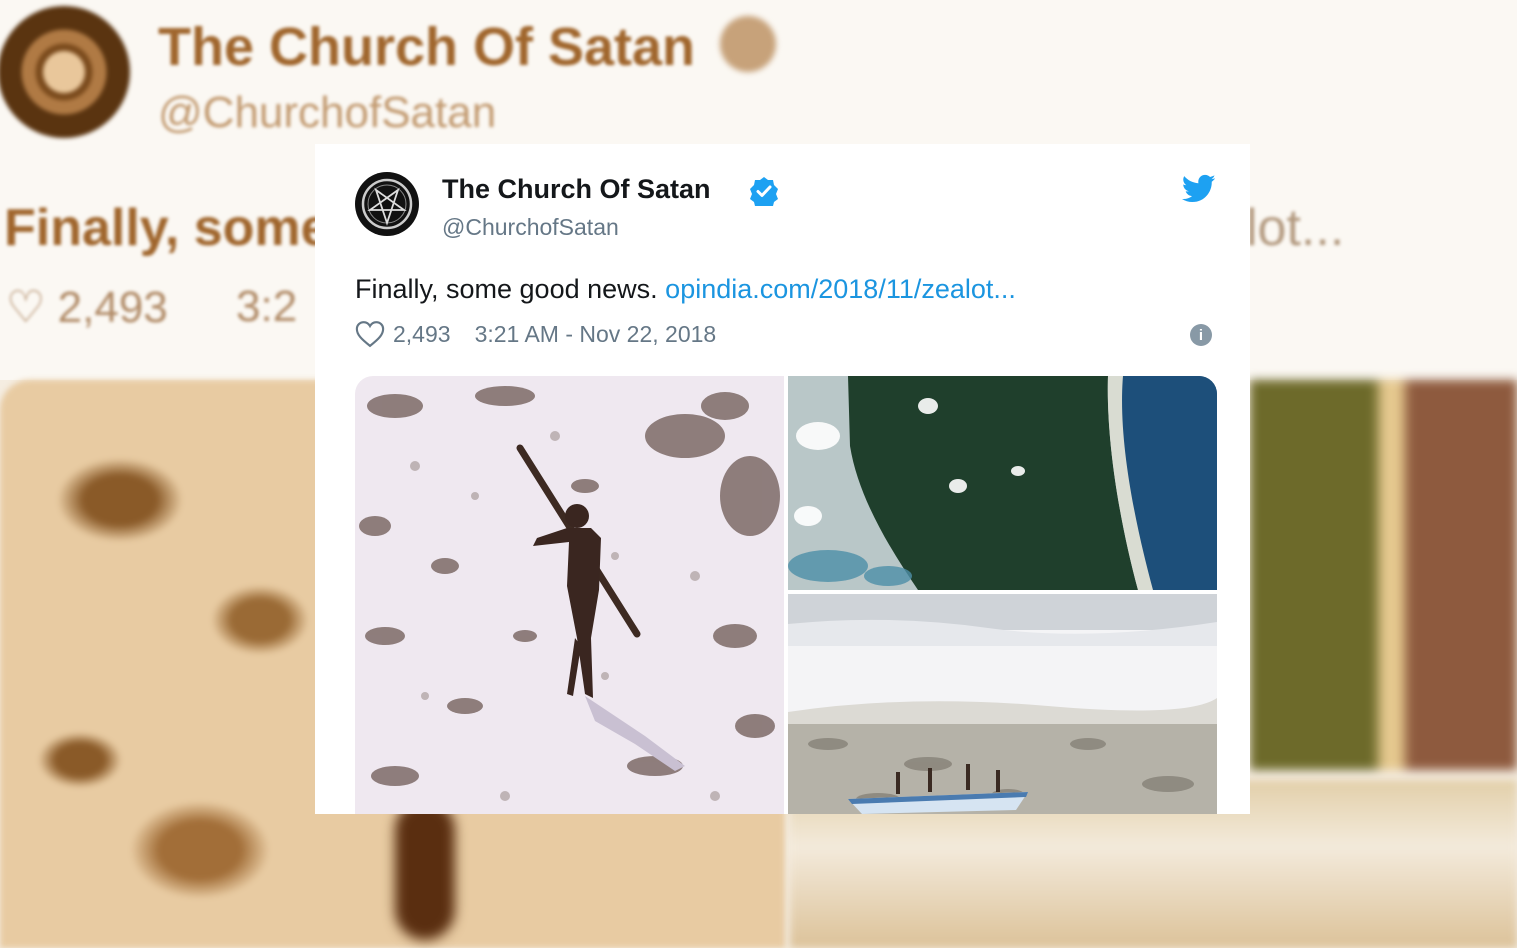  I want to click on tweet-meta: 2,493 3:21 AM - Nov 22, 2018, so click(535, 334).